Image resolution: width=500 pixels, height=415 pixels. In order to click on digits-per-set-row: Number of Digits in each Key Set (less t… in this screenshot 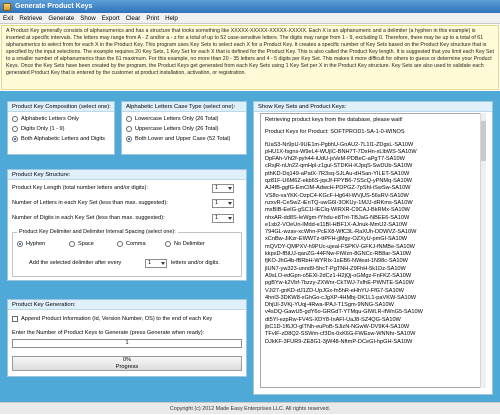, I will do `click(88, 218)`.